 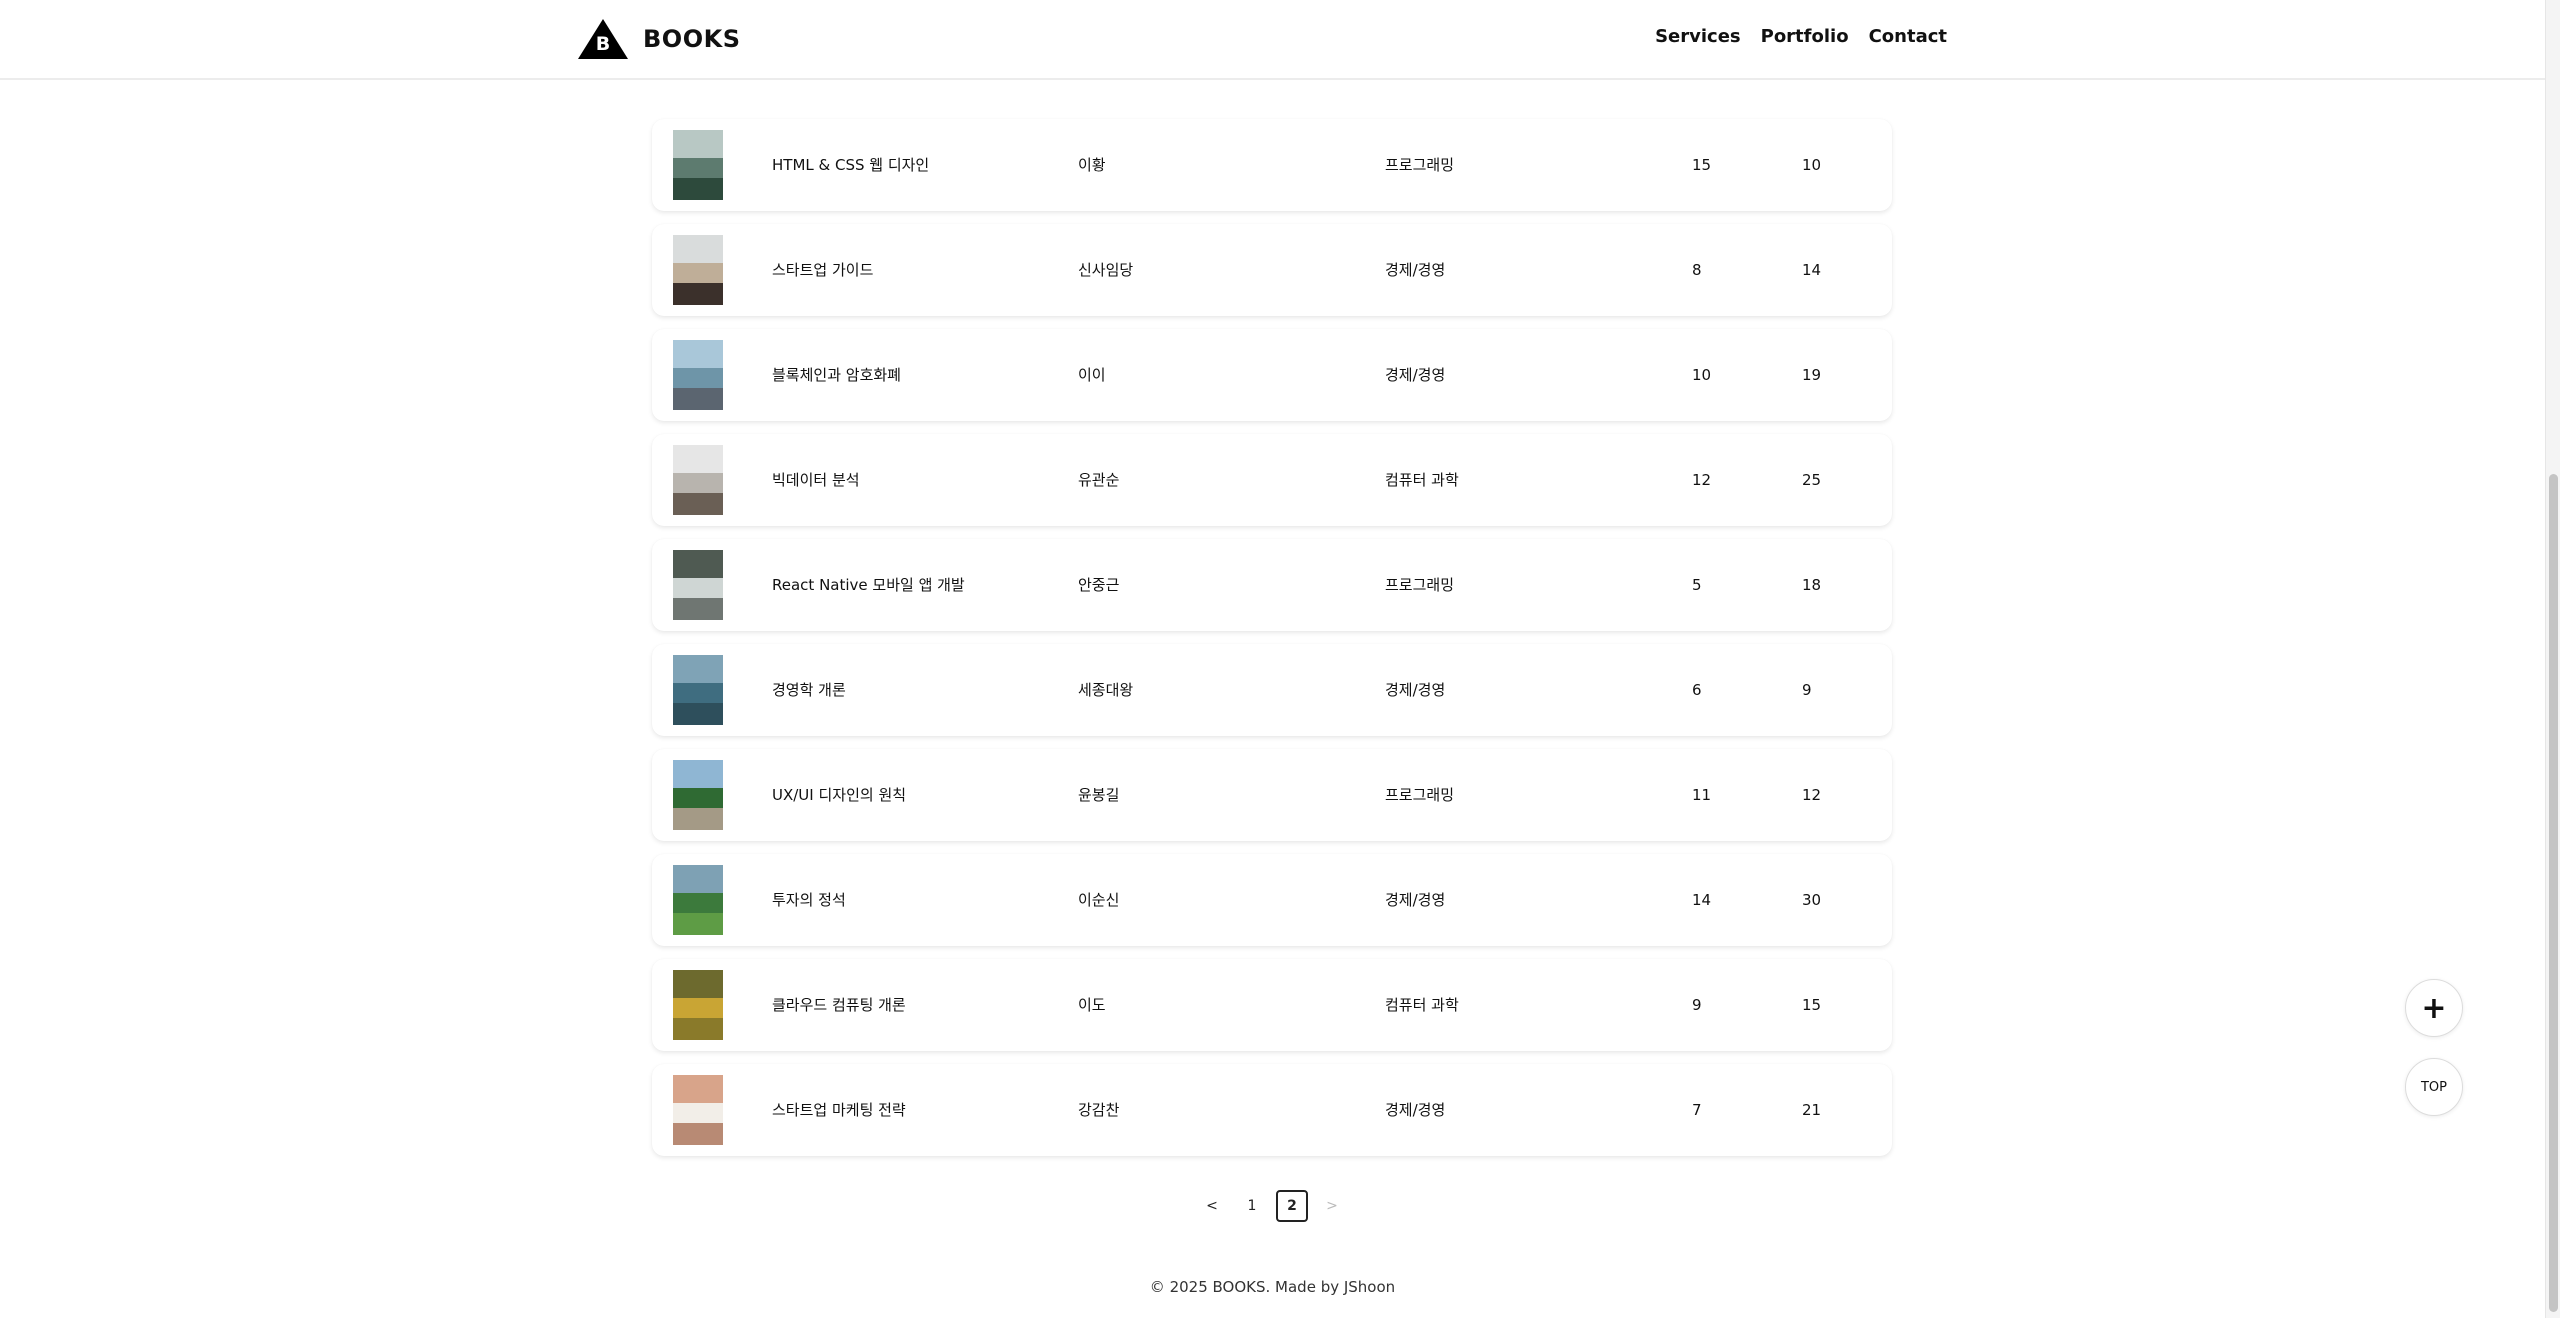 What do you see at coordinates (2434, 1008) in the screenshot?
I see `add-book-button: +` at bounding box center [2434, 1008].